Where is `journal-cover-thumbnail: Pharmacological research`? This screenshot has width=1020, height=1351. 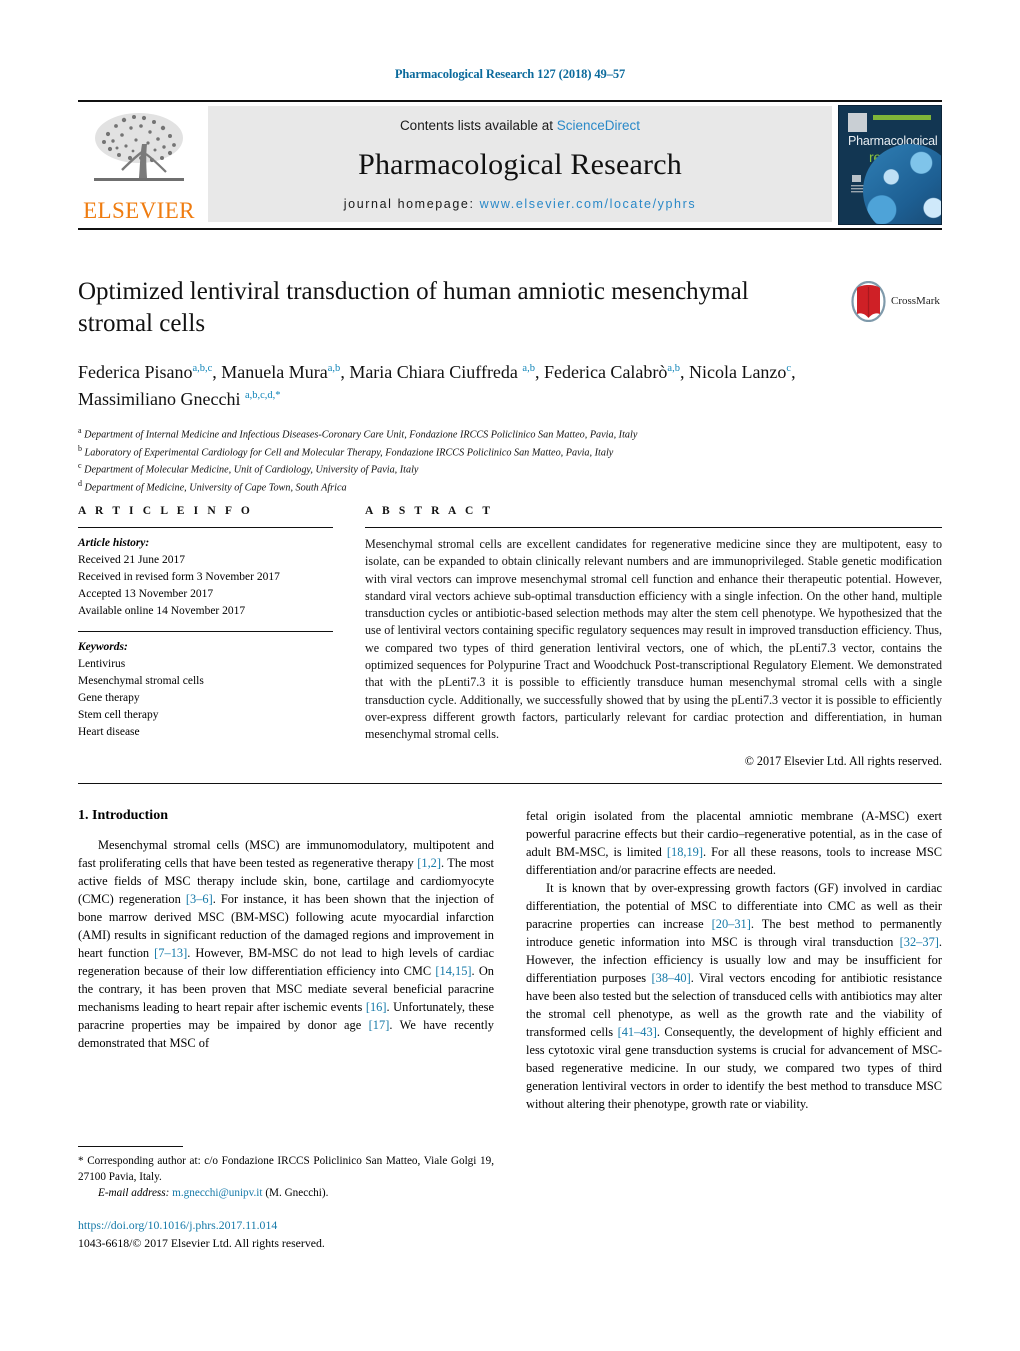 journal-cover-thumbnail: Pharmacological research is located at coordinates (890, 165).